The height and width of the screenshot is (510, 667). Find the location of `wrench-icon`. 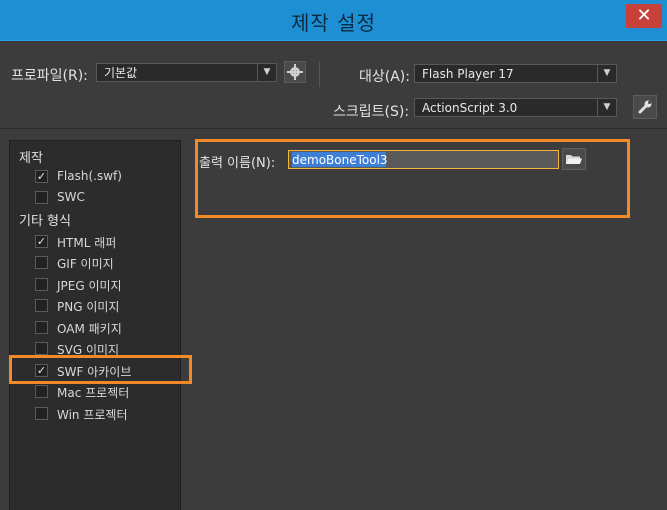

wrench-icon is located at coordinates (645, 107).